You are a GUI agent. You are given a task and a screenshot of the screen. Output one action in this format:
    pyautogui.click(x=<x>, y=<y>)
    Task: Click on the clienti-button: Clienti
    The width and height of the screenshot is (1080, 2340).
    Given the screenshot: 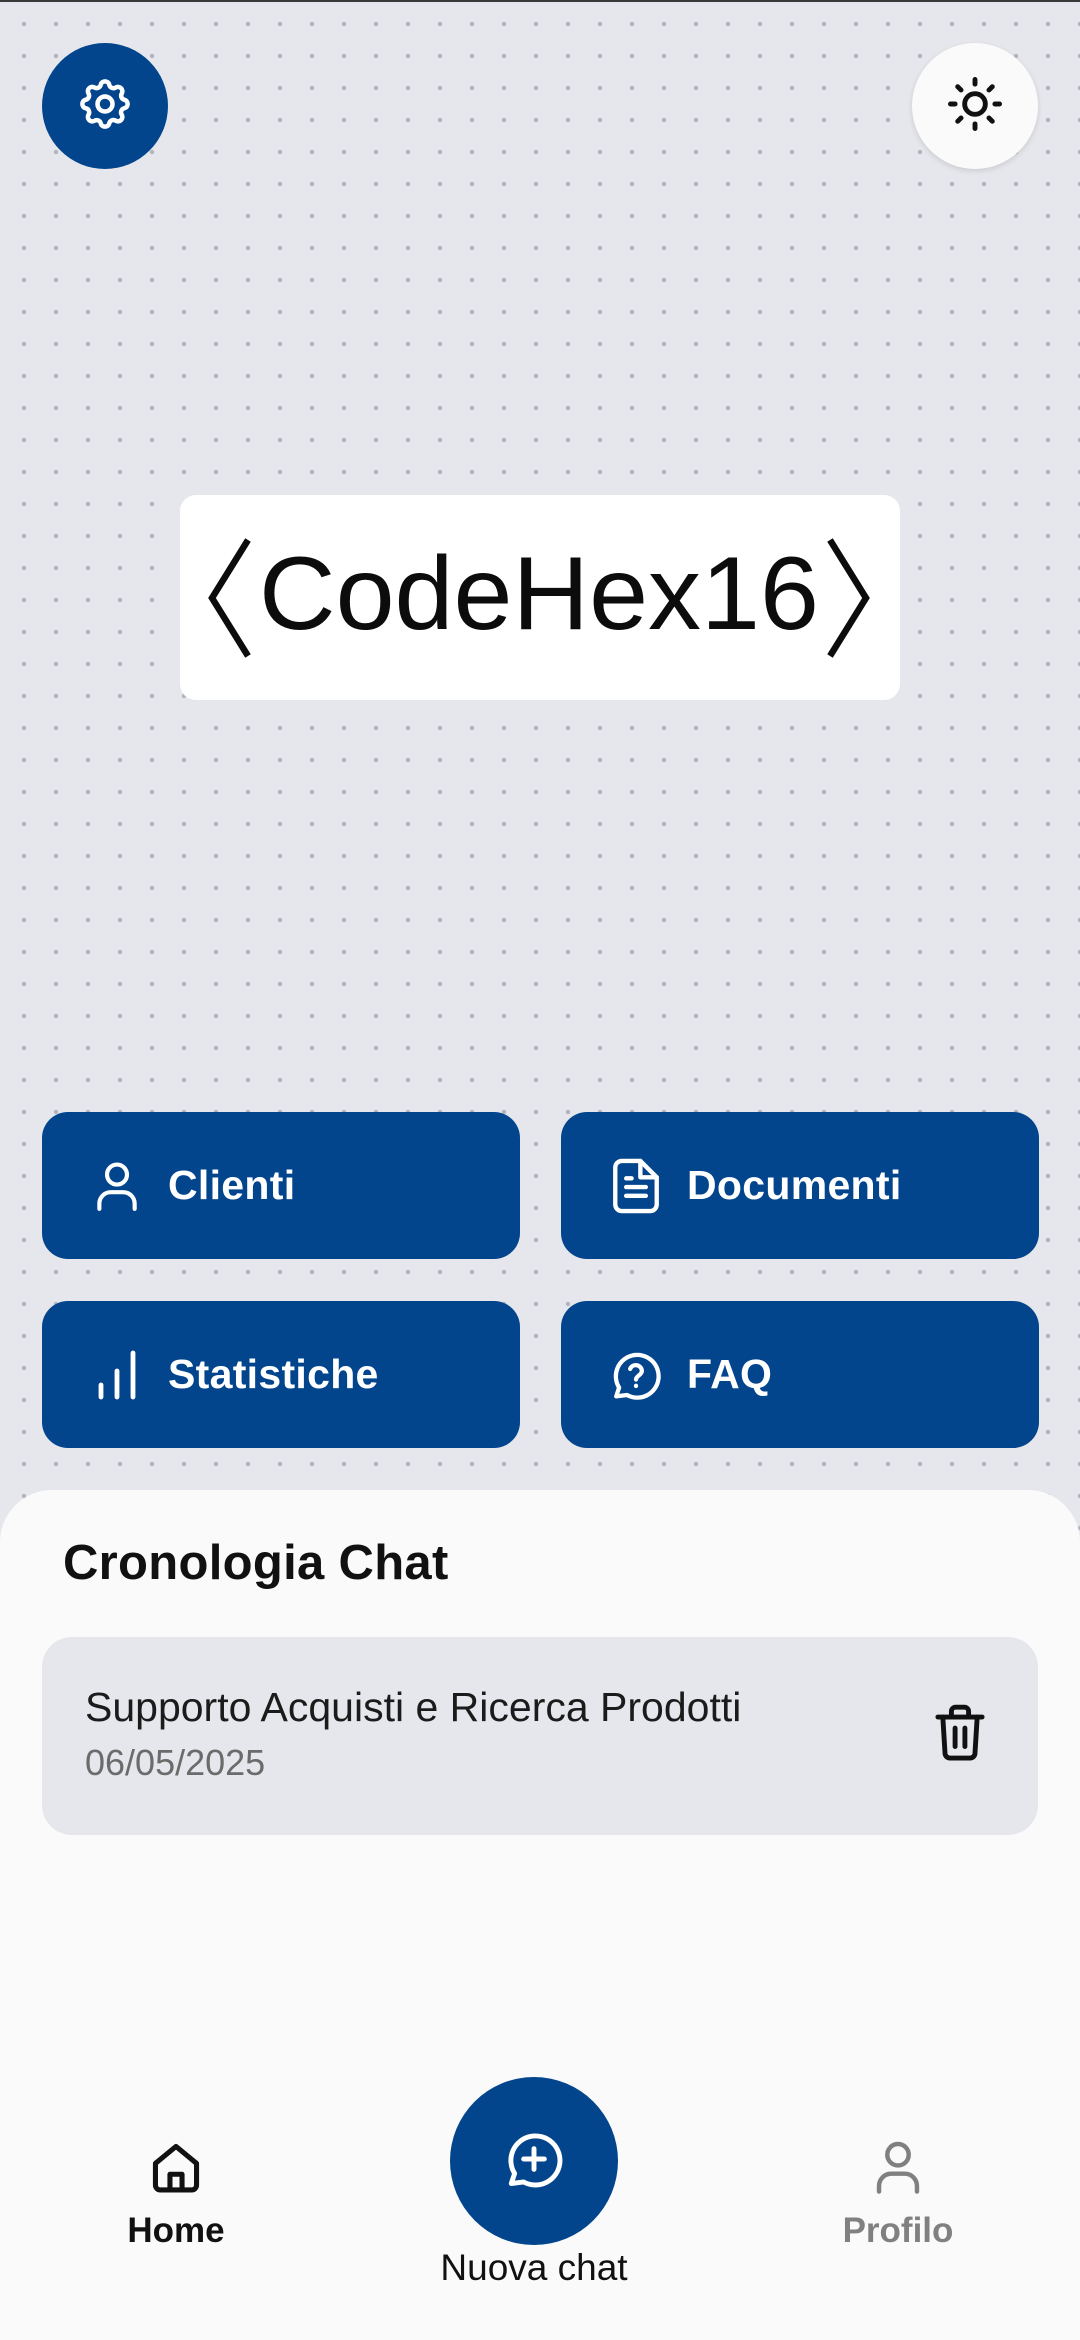 What is the action you would take?
    pyautogui.click(x=281, y=1185)
    